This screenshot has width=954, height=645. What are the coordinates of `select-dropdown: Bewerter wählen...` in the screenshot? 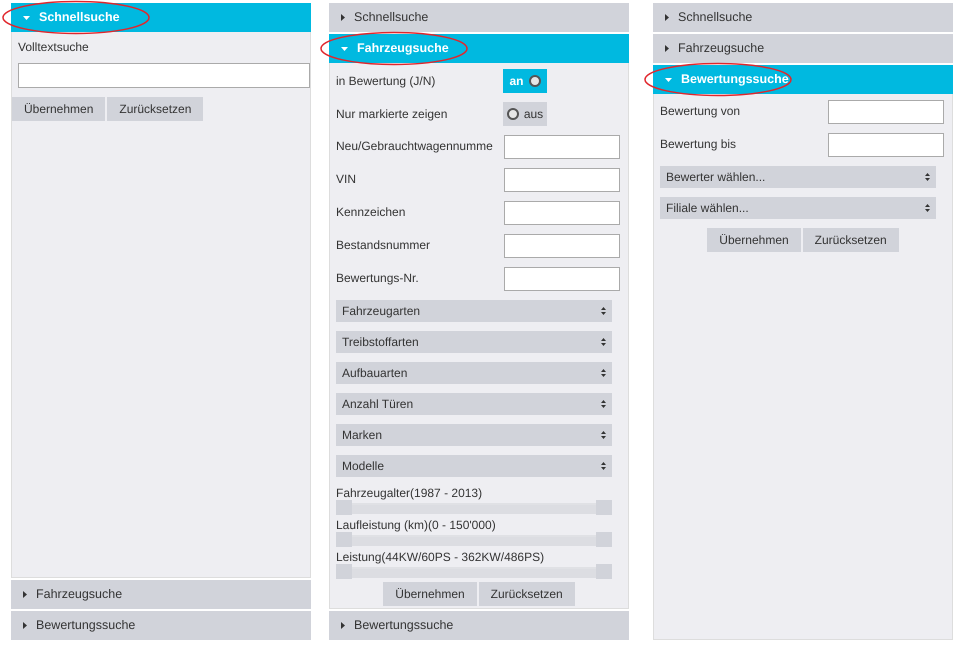 It's located at (798, 177).